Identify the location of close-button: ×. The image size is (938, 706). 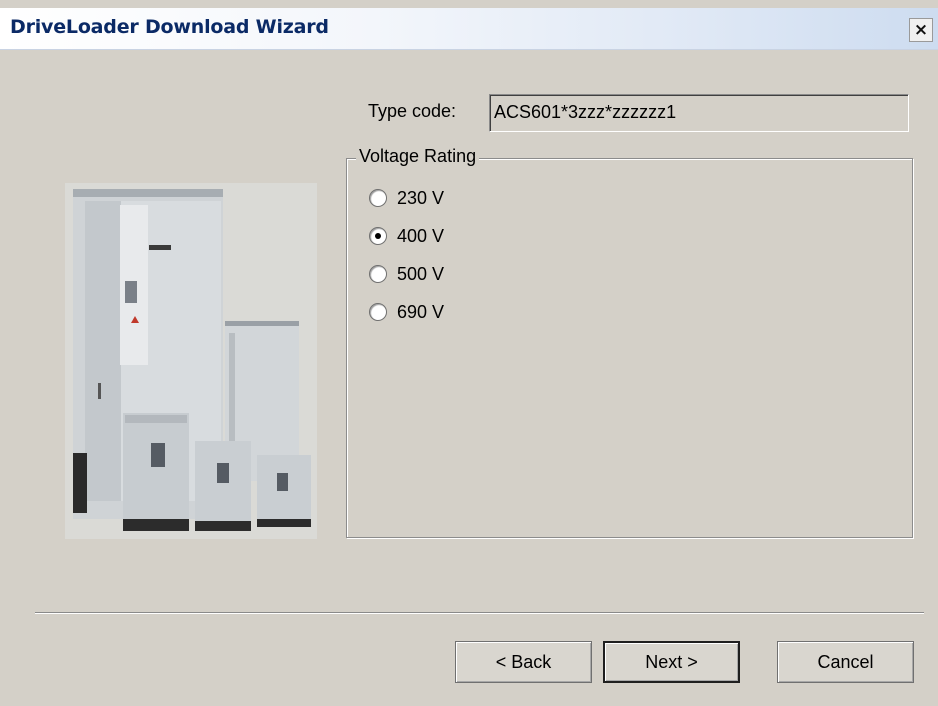
(921, 30).